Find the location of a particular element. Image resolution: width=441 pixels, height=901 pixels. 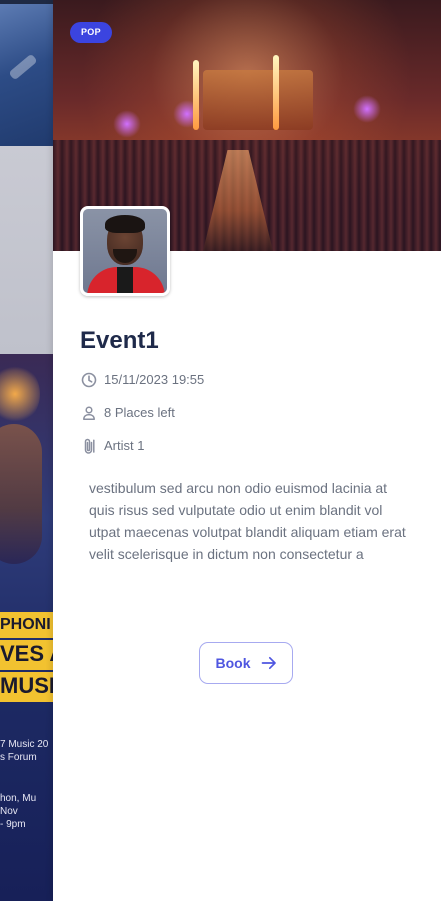

event-title: Event1 is located at coordinates (119, 340).